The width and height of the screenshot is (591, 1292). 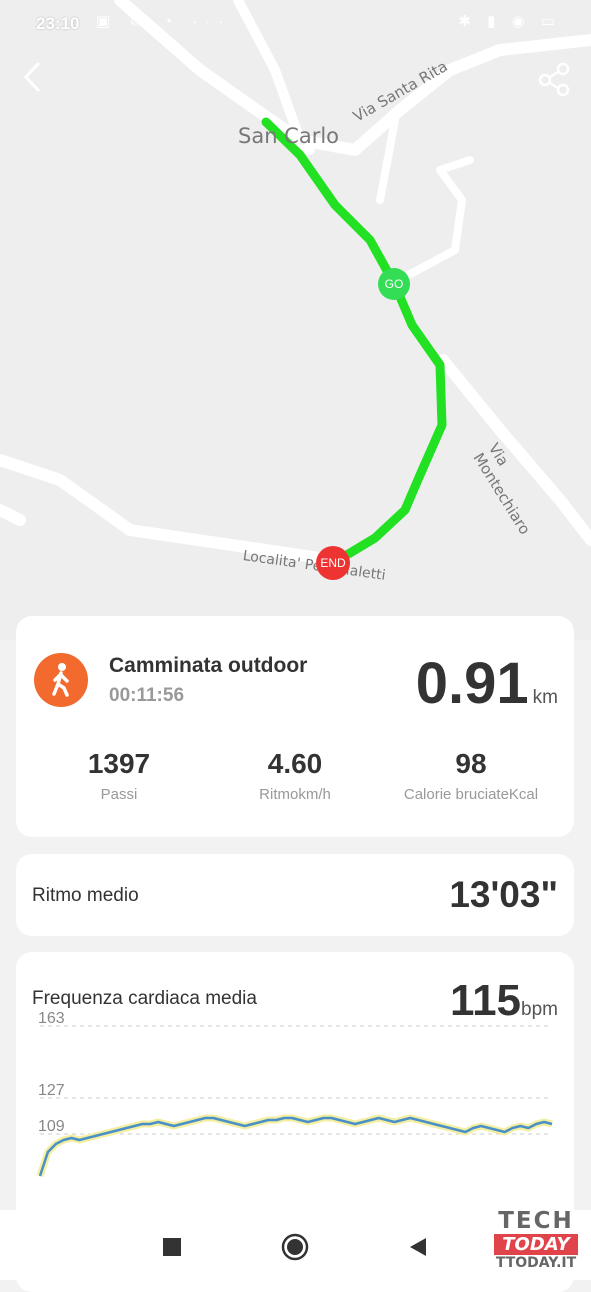 I want to click on stat-speed: 4.60 Ritmokm/h, so click(x=295, y=775).